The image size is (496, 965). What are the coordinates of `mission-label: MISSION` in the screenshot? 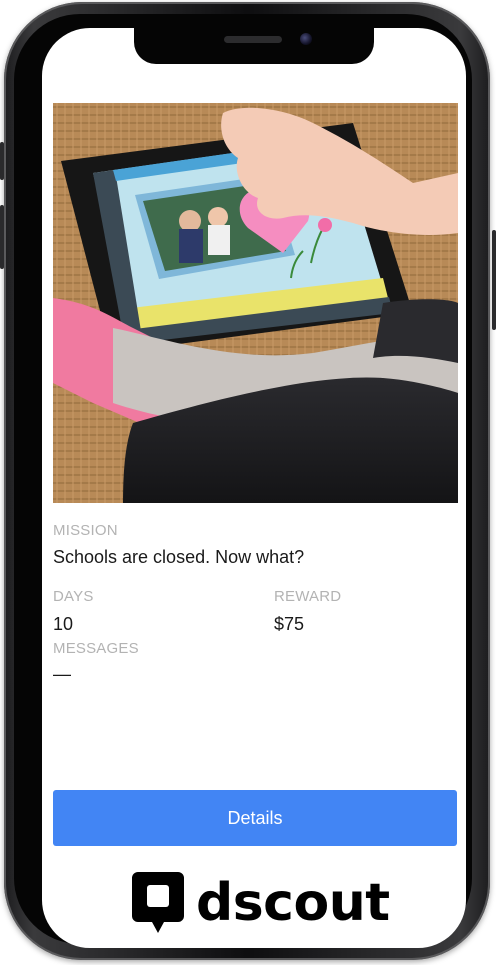 It's located at (85, 530).